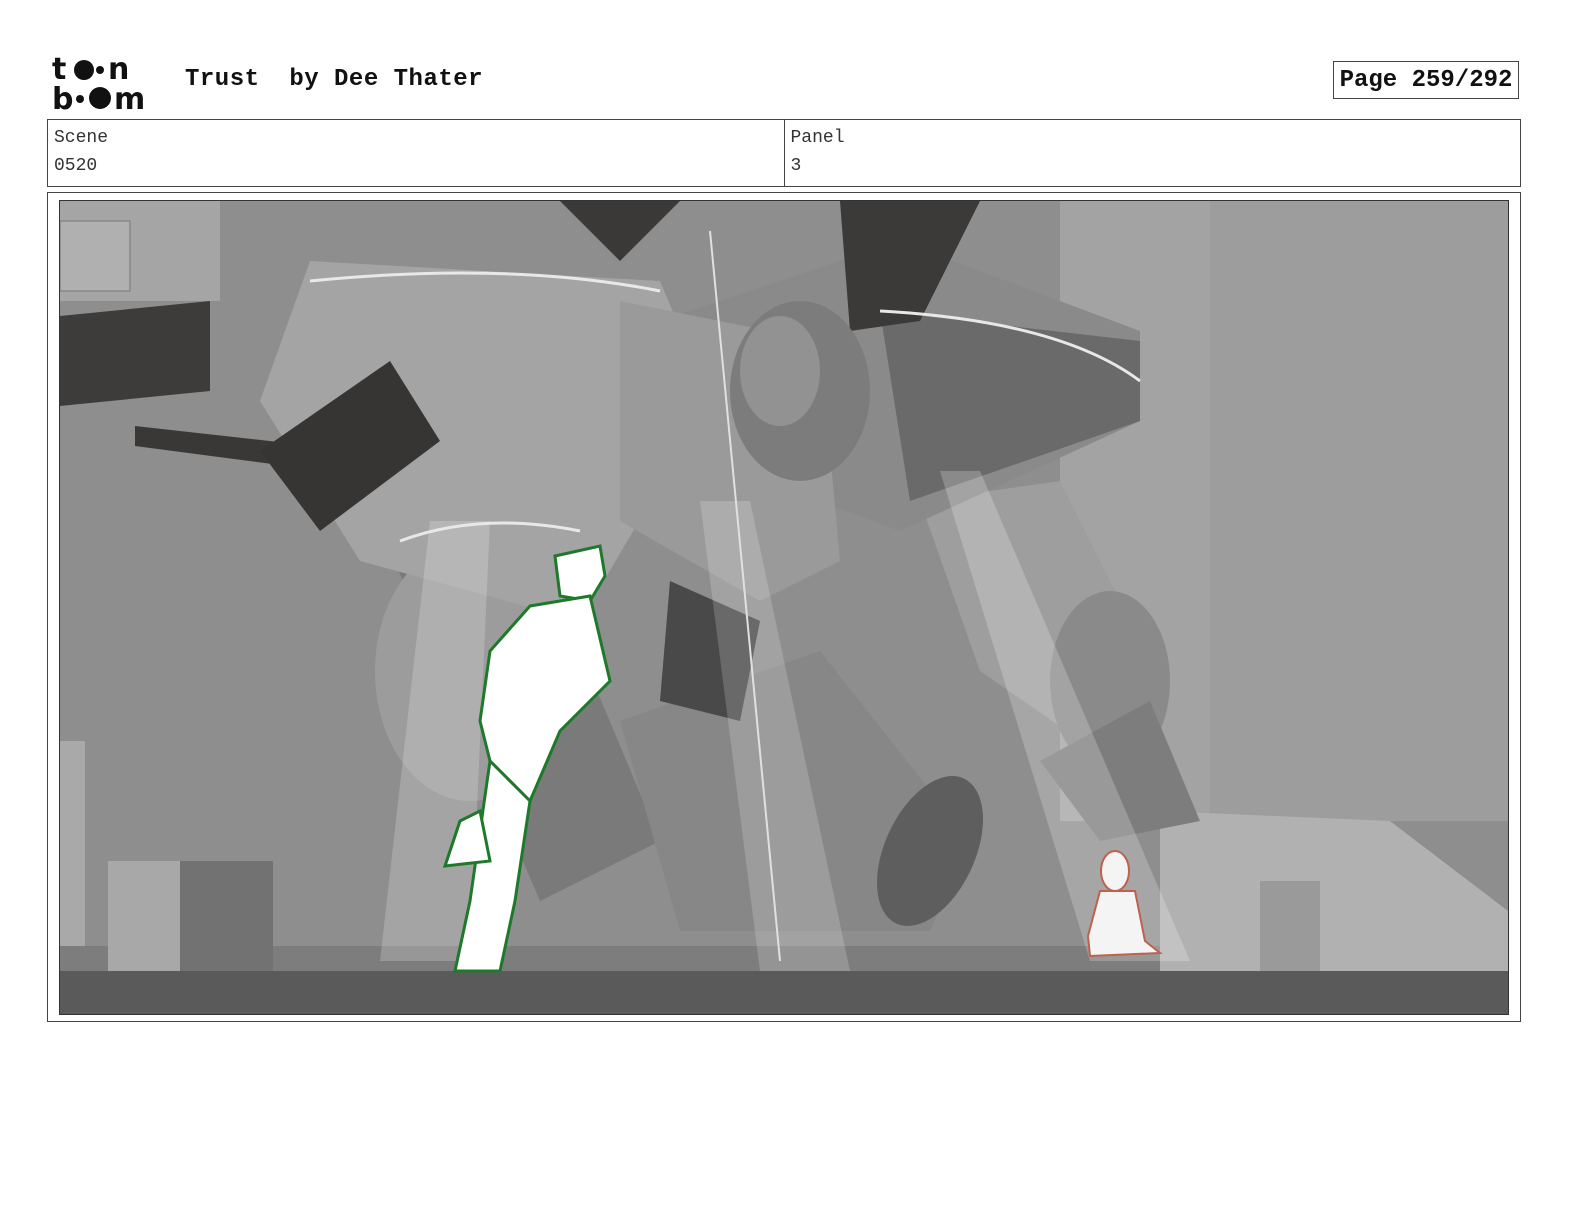  I want to click on panel-label: Panel, so click(817, 138).